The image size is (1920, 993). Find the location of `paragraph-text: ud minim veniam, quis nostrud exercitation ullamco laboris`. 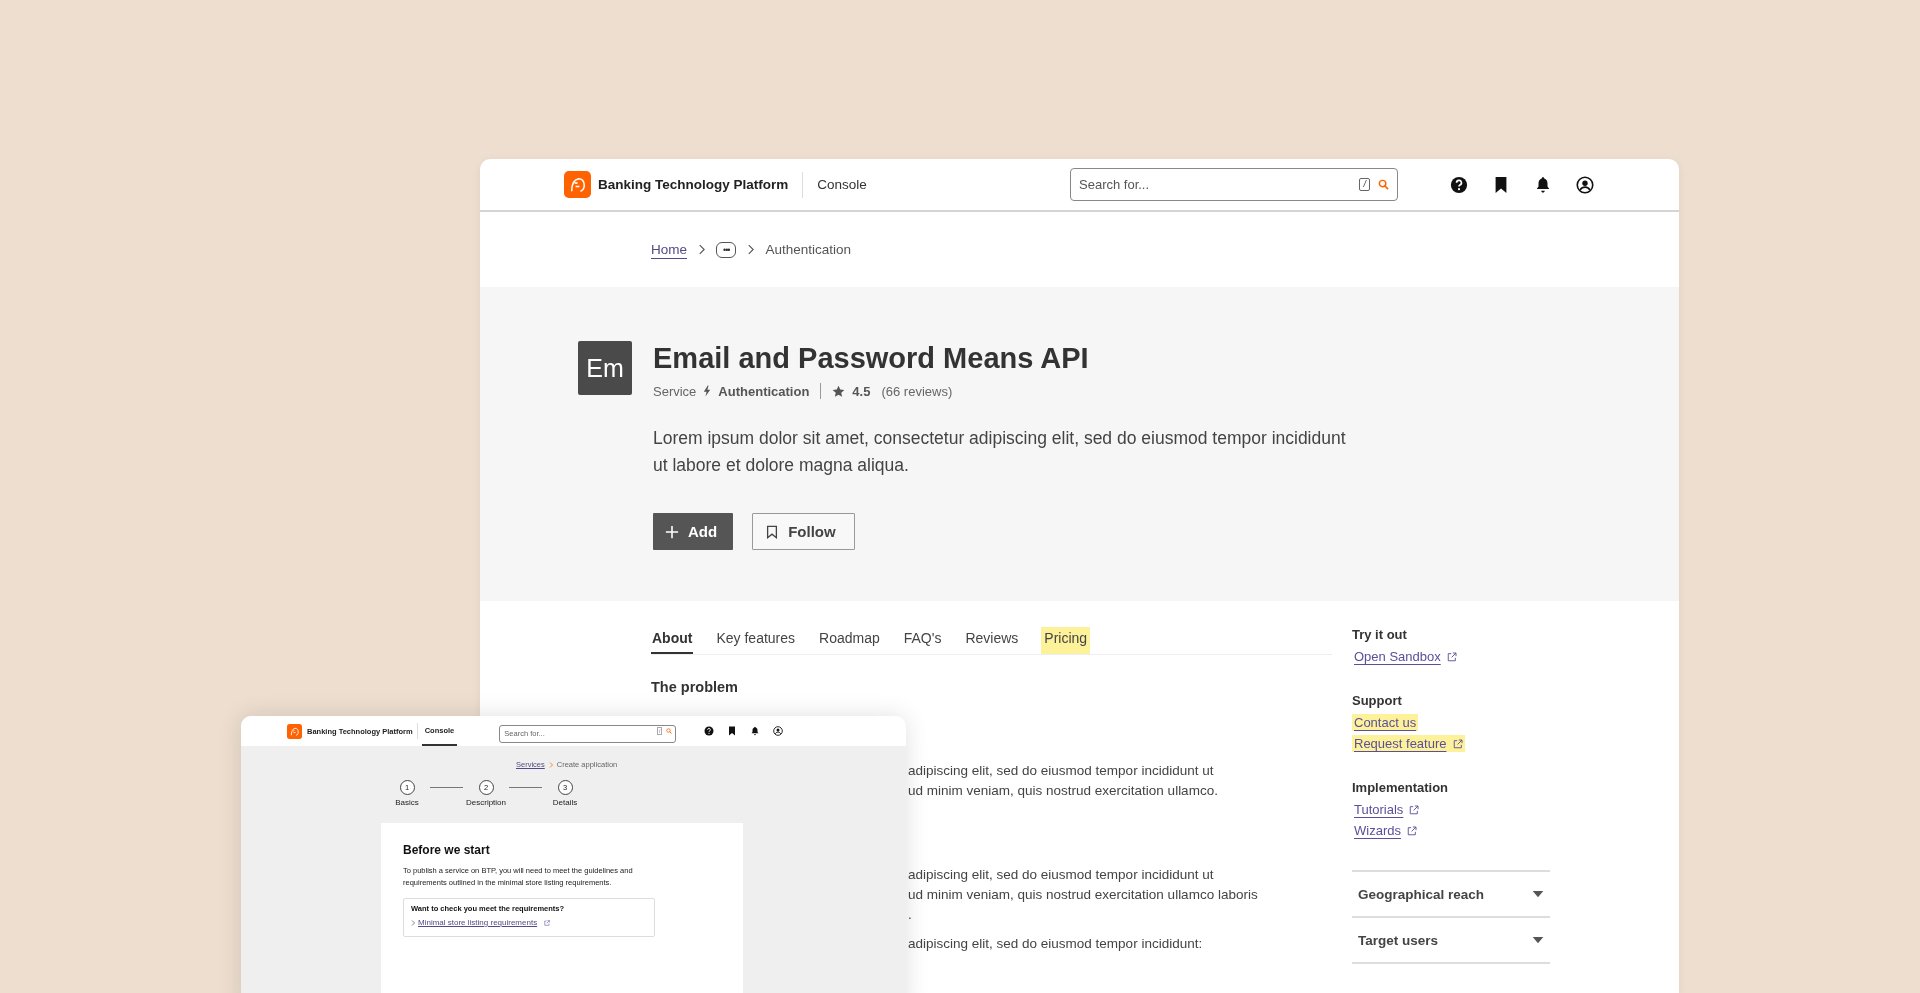

paragraph-text: ud minim veniam, quis nostrud exercitation ullamco laboris is located at coordinates (1083, 895).